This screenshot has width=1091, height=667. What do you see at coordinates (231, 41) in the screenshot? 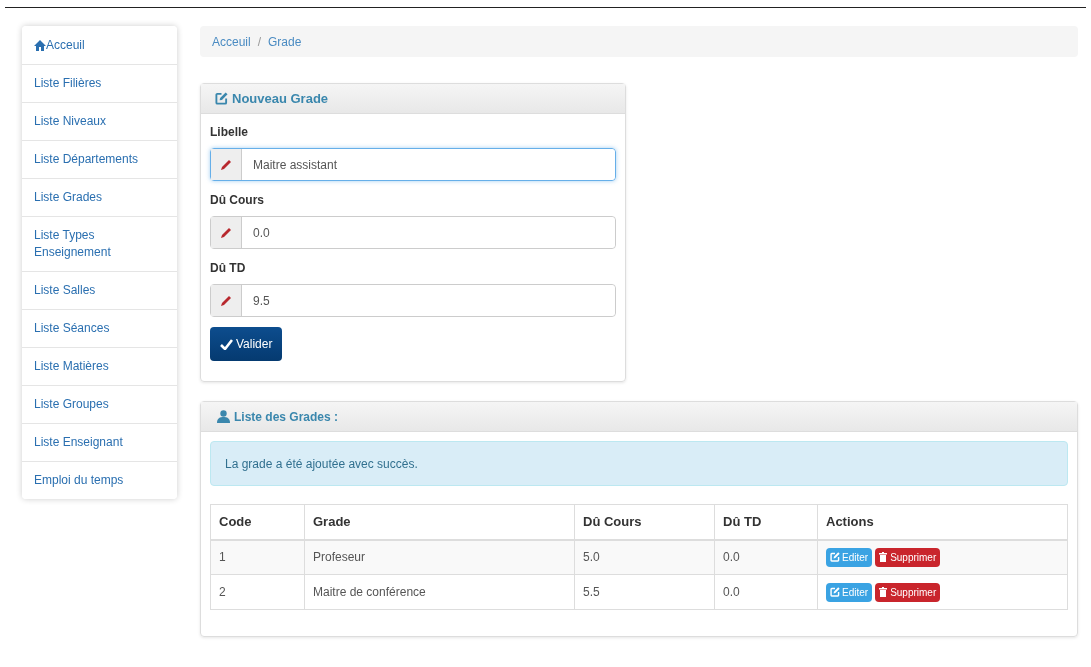
I see `breadcrumb-link: Acceuil` at bounding box center [231, 41].